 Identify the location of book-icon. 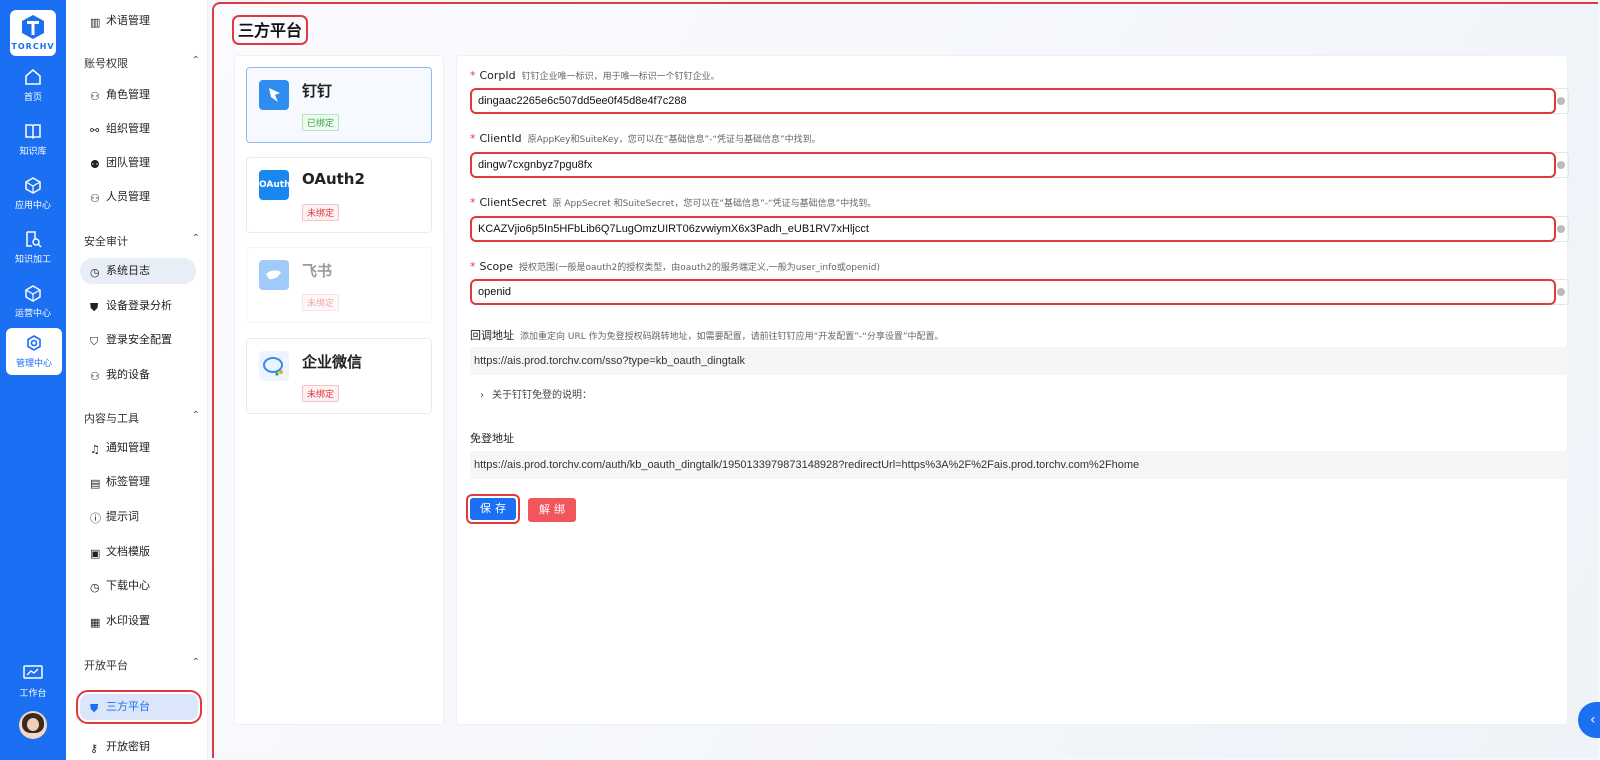
(33, 132).